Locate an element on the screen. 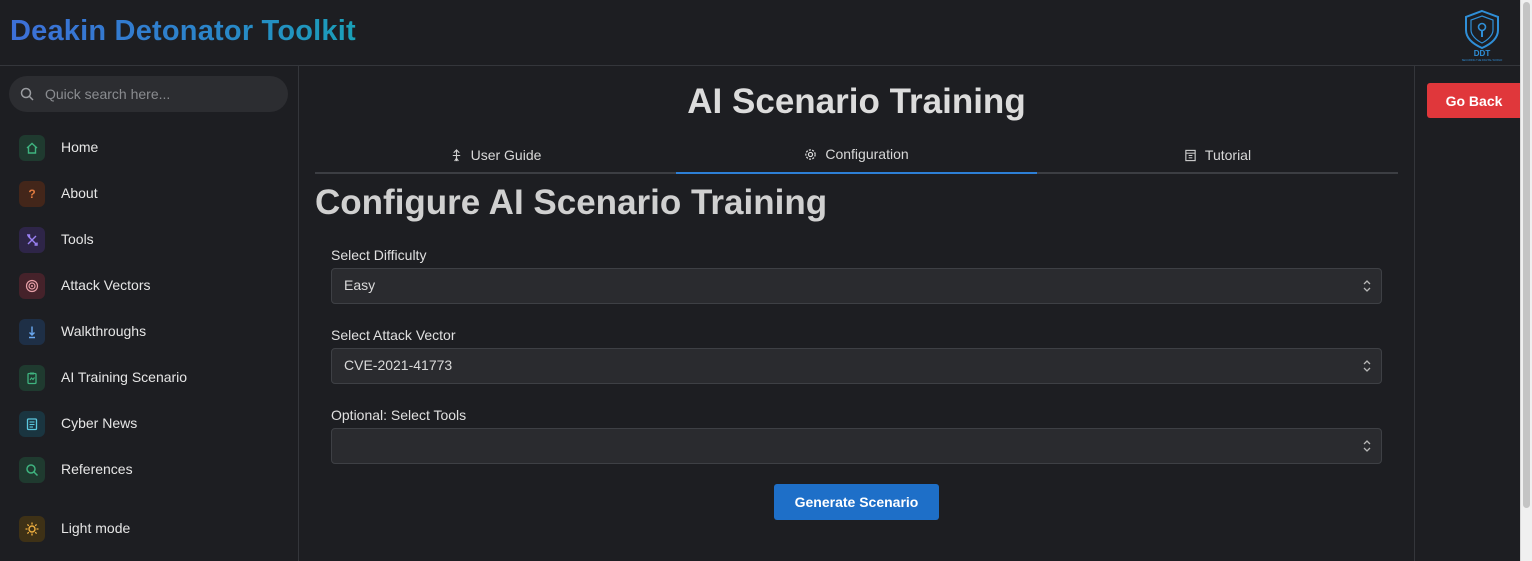  tab-configuration: Configuration is located at coordinates (856, 155).